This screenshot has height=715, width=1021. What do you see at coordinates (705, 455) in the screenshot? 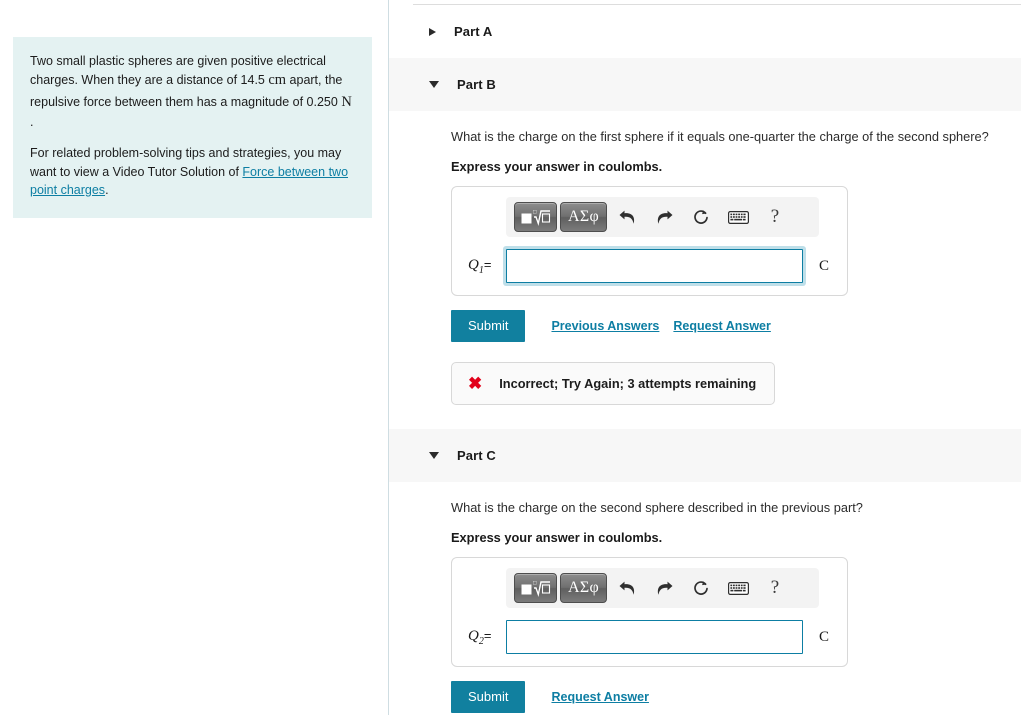
I see `part-c-header: Part C` at bounding box center [705, 455].